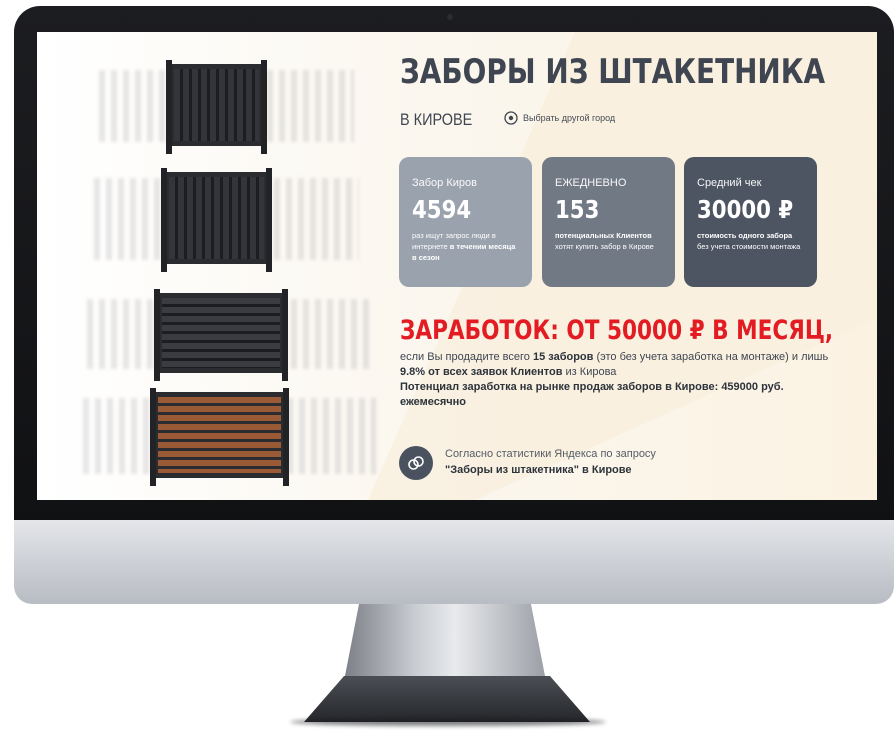  Describe the element at coordinates (454, 562) in the screenshot. I see `monitor-chin` at that location.